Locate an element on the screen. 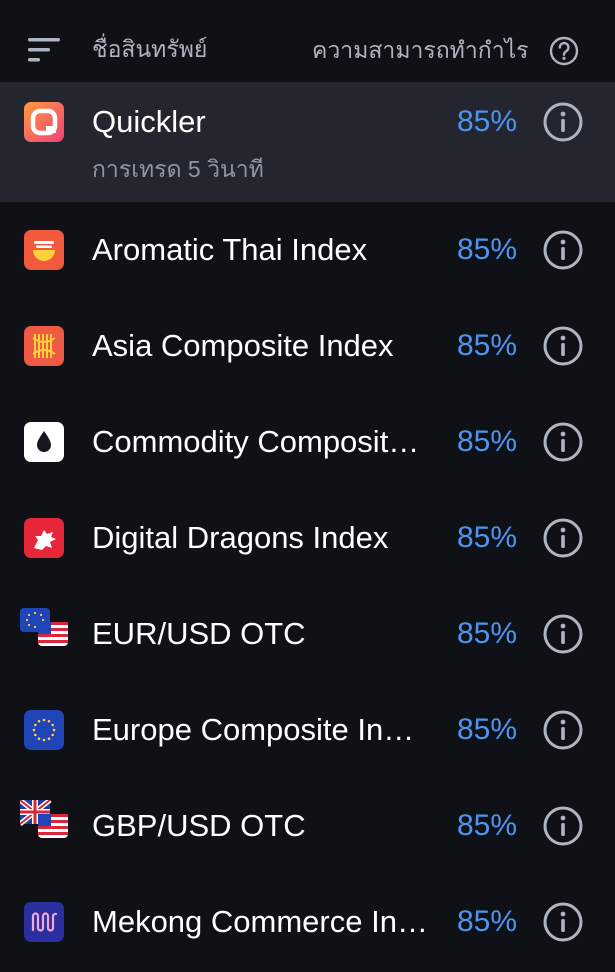  asset-row: Commodity Composit… 85% is located at coordinates (307, 442).